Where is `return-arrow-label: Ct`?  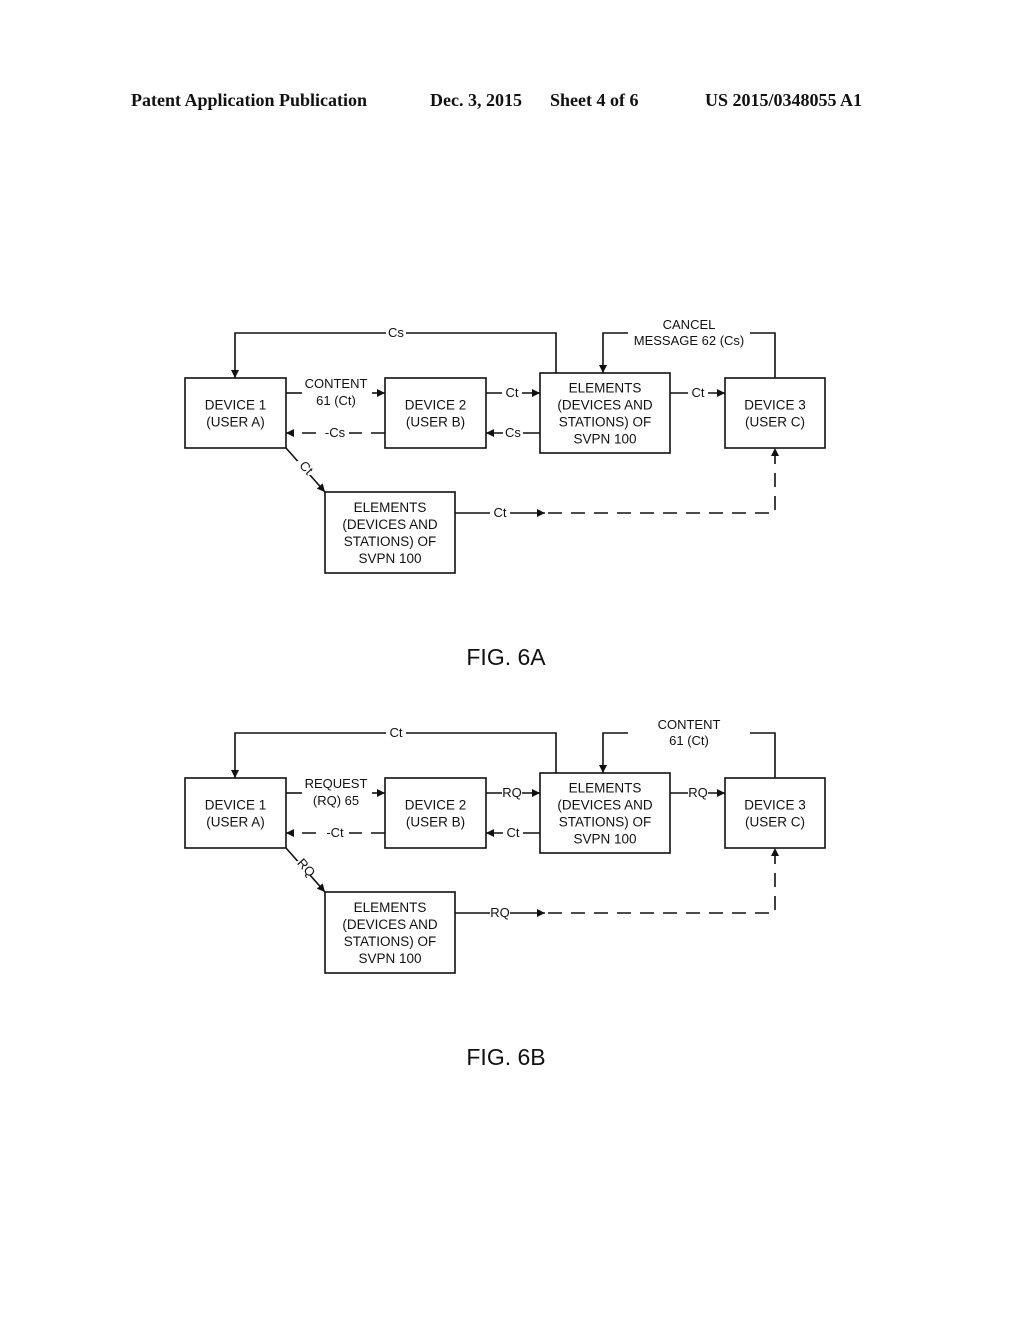
return-arrow-label: Ct is located at coordinates (396, 732).